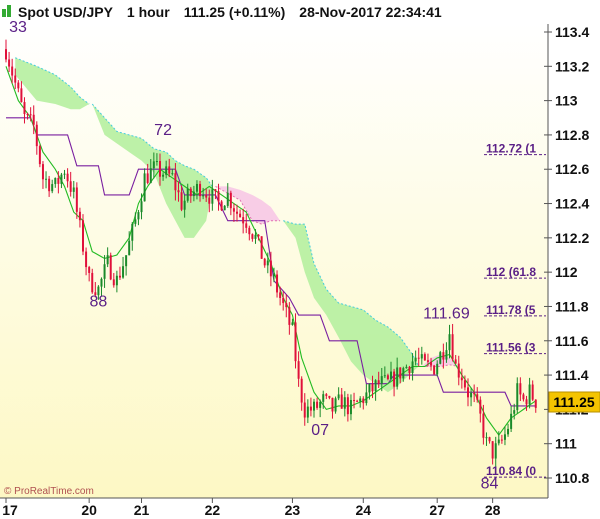 Image resolution: width=600 pixels, height=519 pixels. Describe the element at coordinates (142, 510) in the screenshot. I see `x-tick-label: 21` at that location.